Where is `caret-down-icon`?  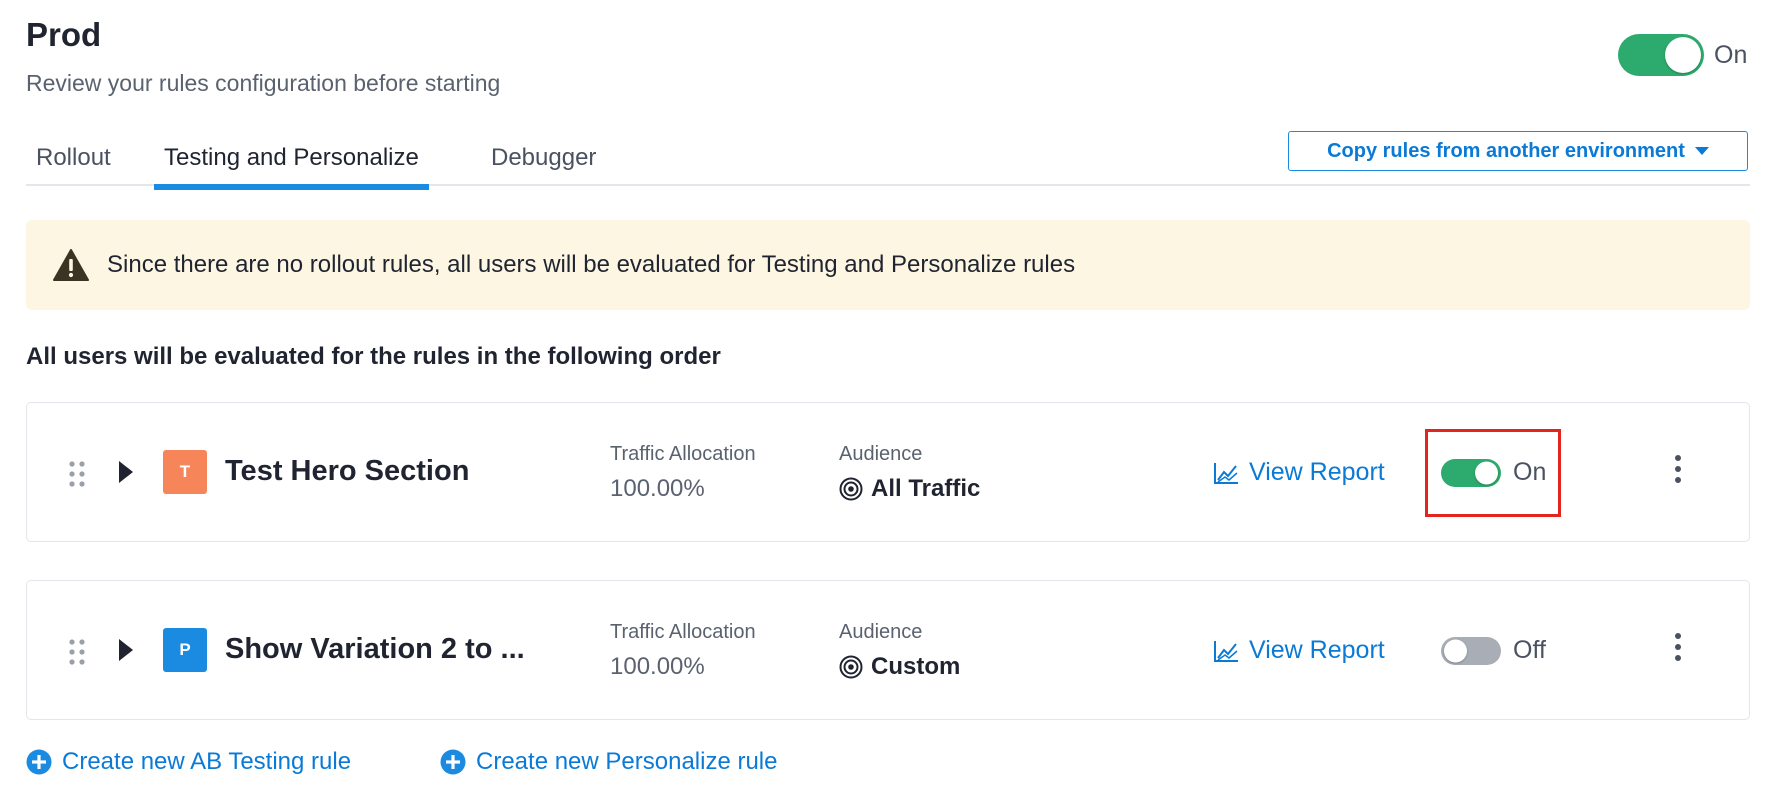
caret-down-icon is located at coordinates (1701, 151).